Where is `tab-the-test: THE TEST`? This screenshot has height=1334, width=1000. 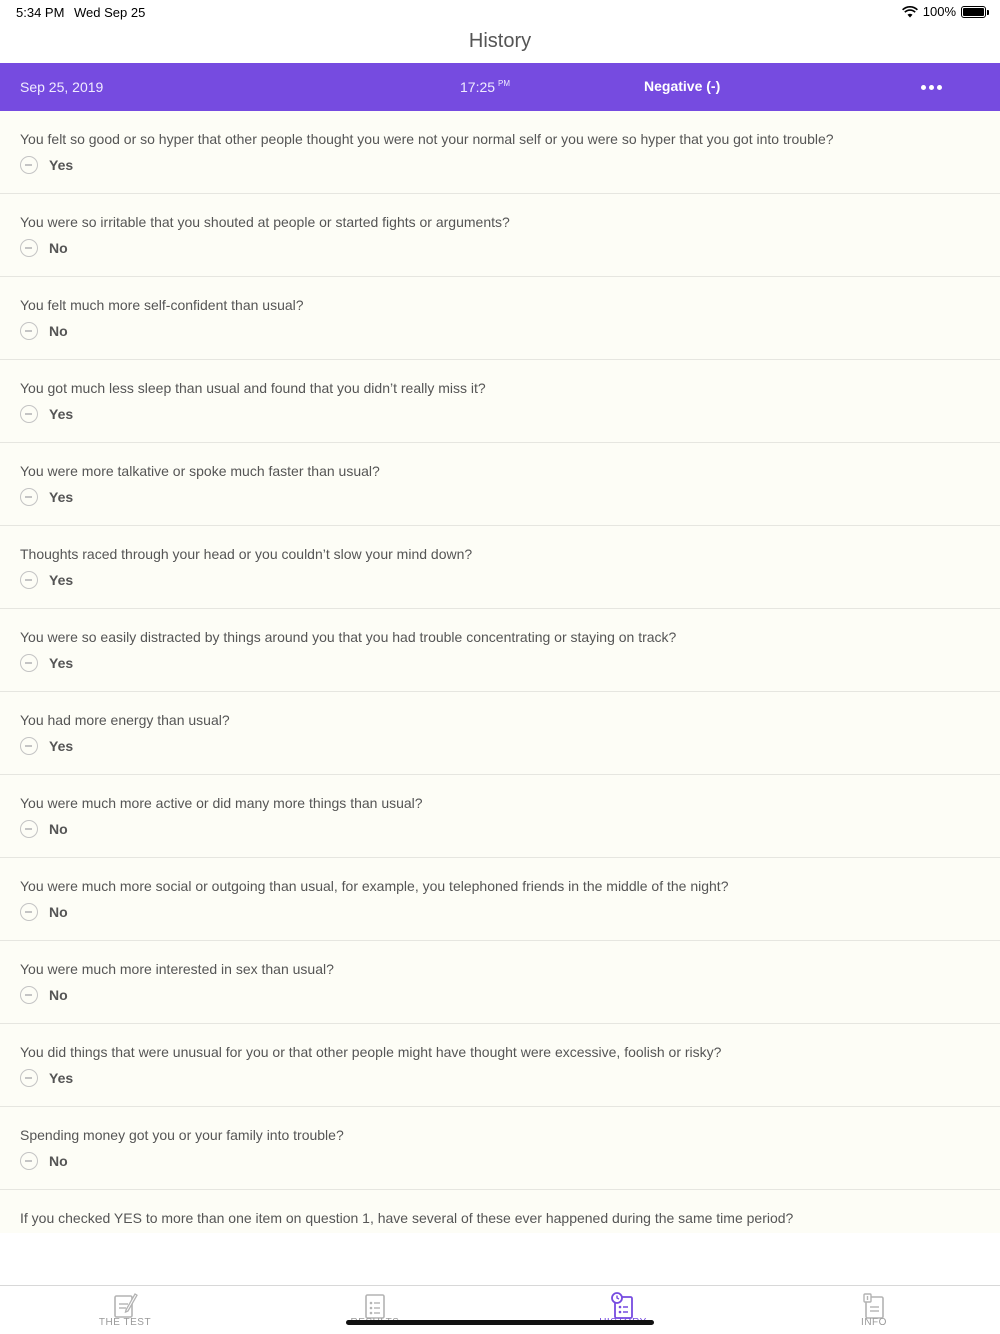 tab-the-test: THE TEST is located at coordinates (125, 1310).